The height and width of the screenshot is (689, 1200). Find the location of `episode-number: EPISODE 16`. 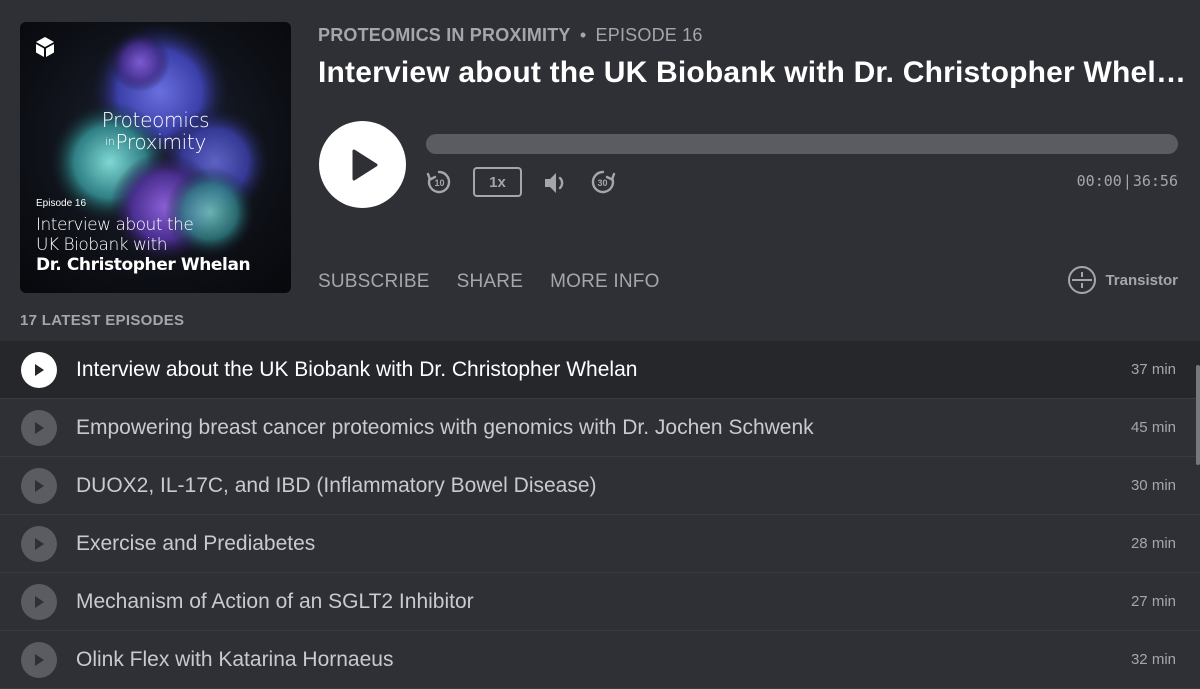

episode-number: EPISODE 16 is located at coordinates (649, 35).